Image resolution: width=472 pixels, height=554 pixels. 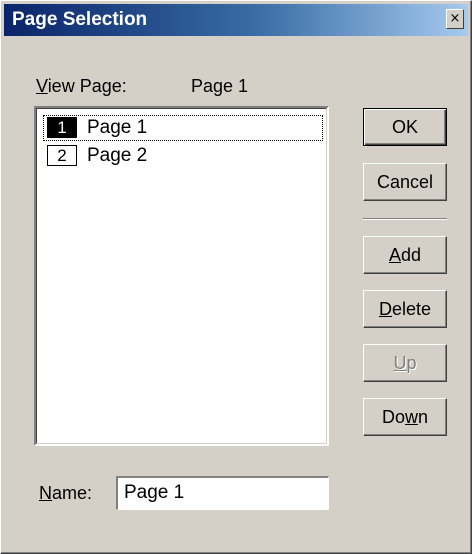 What do you see at coordinates (236, 20) in the screenshot?
I see `title-bar: Page Selection ×` at bounding box center [236, 20].